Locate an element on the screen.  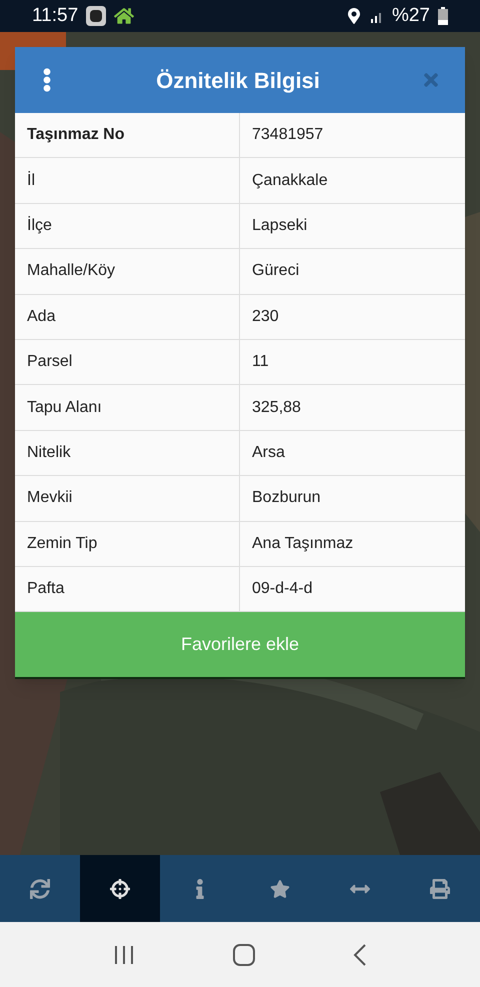
attribute-value: Lapseki is located at coordinates (279, 226).